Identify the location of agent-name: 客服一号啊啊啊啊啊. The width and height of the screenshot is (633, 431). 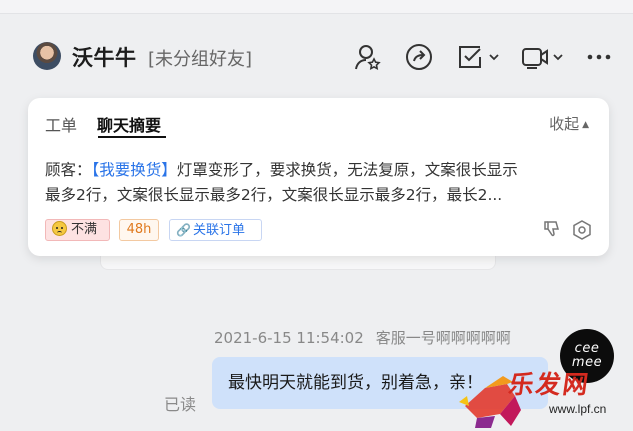
(443, 338).